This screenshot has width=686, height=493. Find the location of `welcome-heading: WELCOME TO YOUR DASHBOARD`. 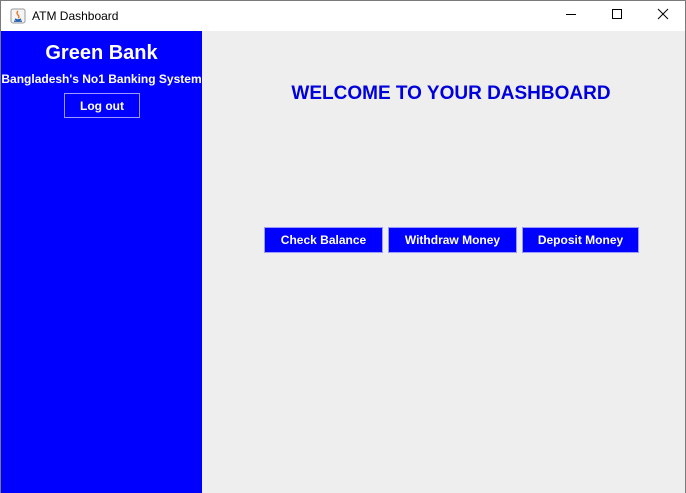

welcome-heading: WELCOME TO YOUR DASHBOARD is located at coordinates (451, 93).